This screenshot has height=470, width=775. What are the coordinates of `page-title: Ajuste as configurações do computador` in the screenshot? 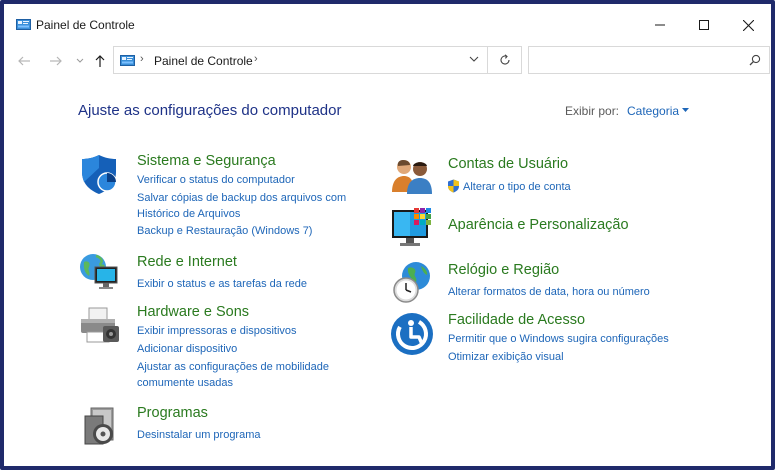 It's located at (210, 110).